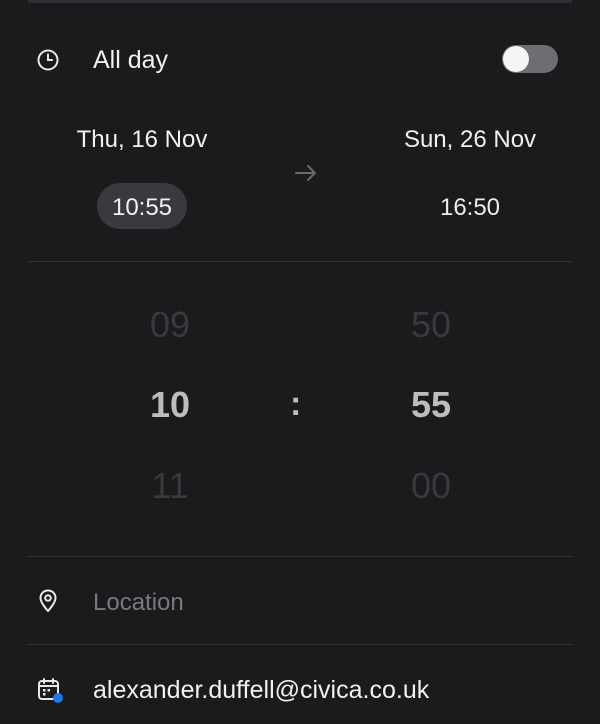 Image resolution: width=600 pixels, height=724 pixels. Describe the element at coordinates (142, 140) in the screenshot. I see `start-date: Thu, 16 Nov` at that location.